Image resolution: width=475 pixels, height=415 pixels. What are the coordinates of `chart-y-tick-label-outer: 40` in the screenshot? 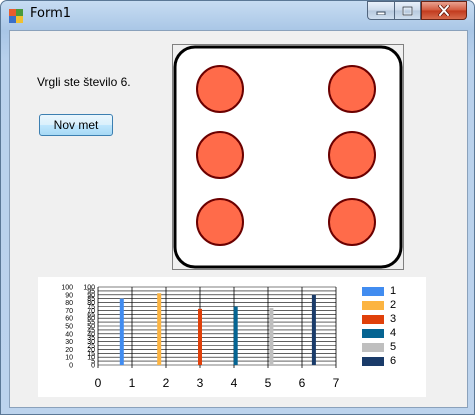 It's located at (69, 334).